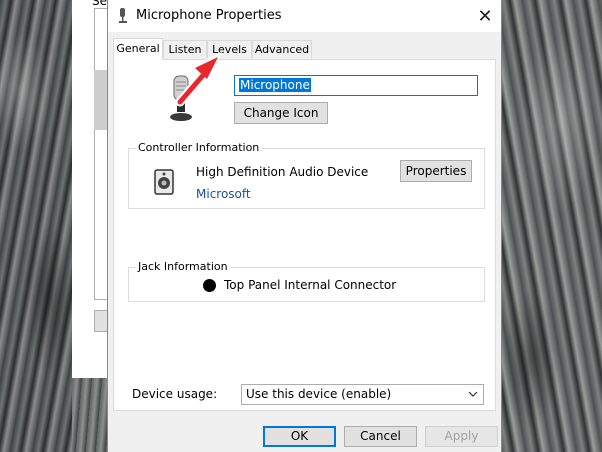 This screenshot has height=452, width=602. I want to click on device-usage-value: Use this device (enable), so click(319, 394).